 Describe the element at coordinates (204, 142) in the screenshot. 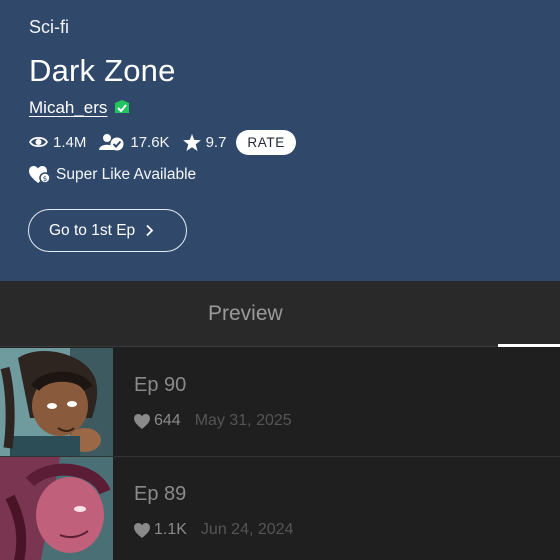

I see `rating-stat: 9.7` at that location.